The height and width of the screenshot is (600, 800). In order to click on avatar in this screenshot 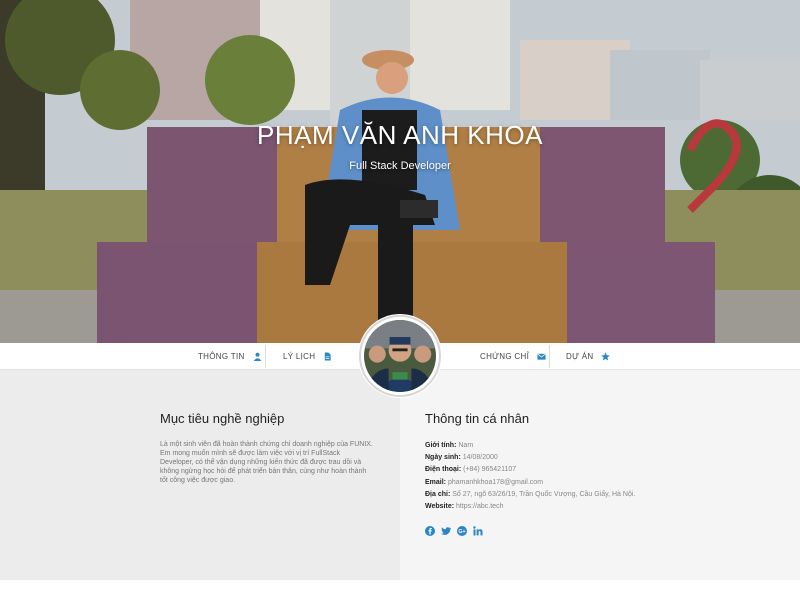, I will do `click(400, 356)`.